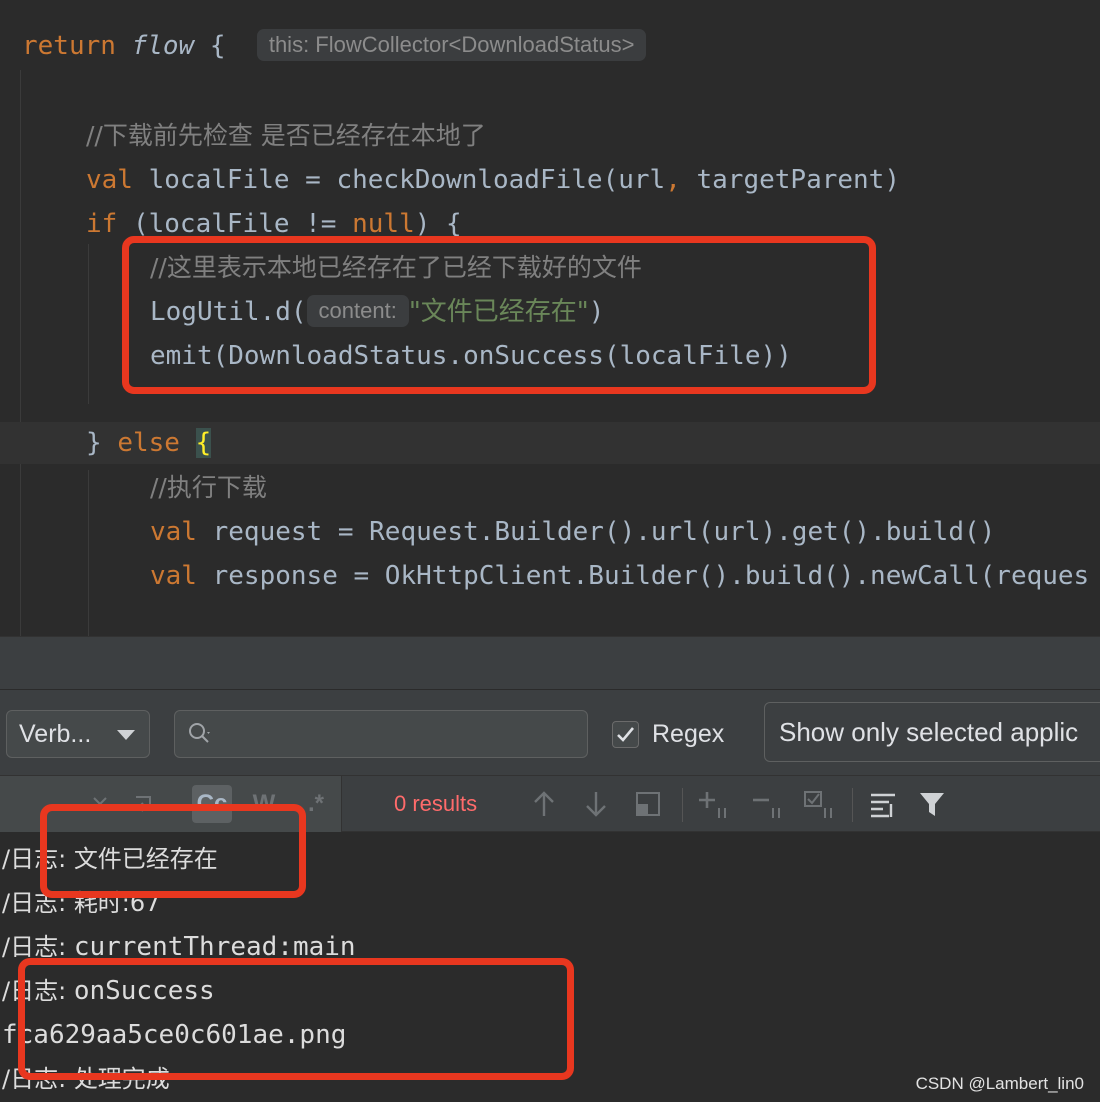  I want to click on select-all-icon, so click(820, 804).